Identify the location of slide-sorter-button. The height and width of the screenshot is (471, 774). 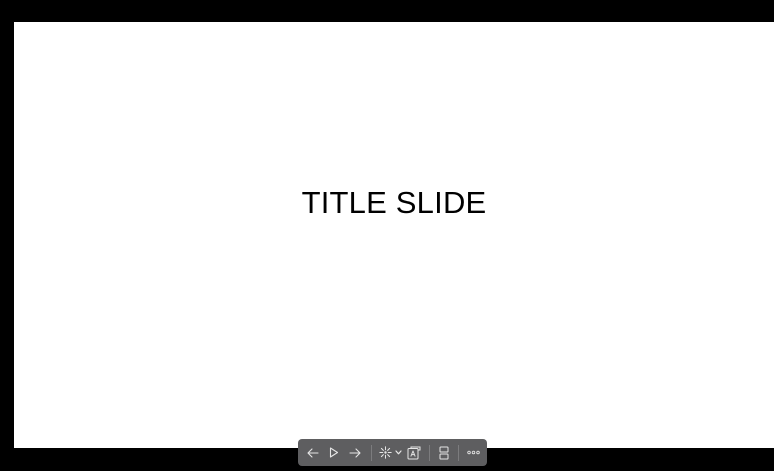
(443, 452).